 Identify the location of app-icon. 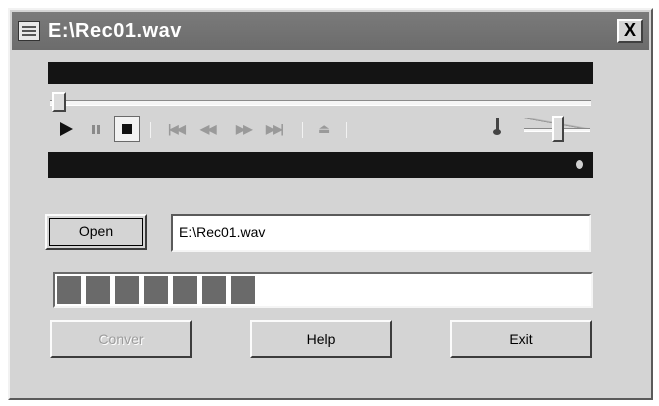
(29, 31).